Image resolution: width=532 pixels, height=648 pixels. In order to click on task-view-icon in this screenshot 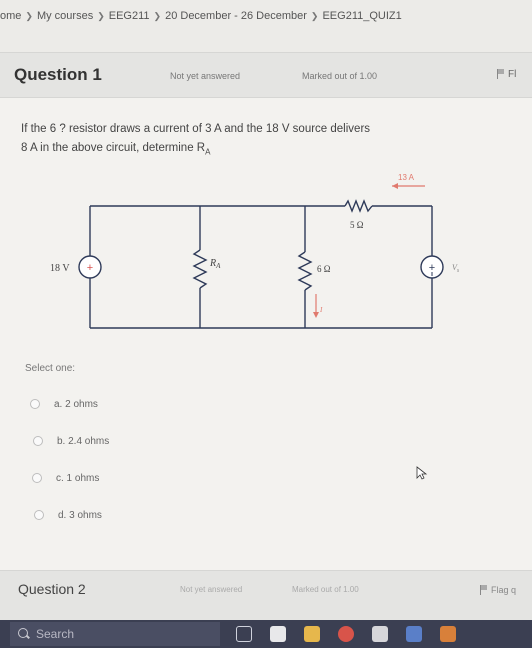, I will do `click(244, 634)`.